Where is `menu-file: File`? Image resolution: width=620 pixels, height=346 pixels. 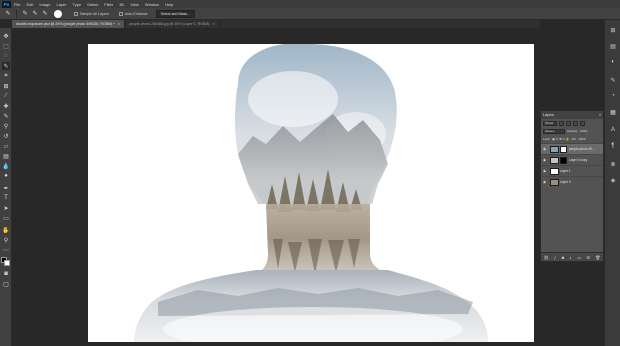 menu-file: File is located at coordinates (17, 4).